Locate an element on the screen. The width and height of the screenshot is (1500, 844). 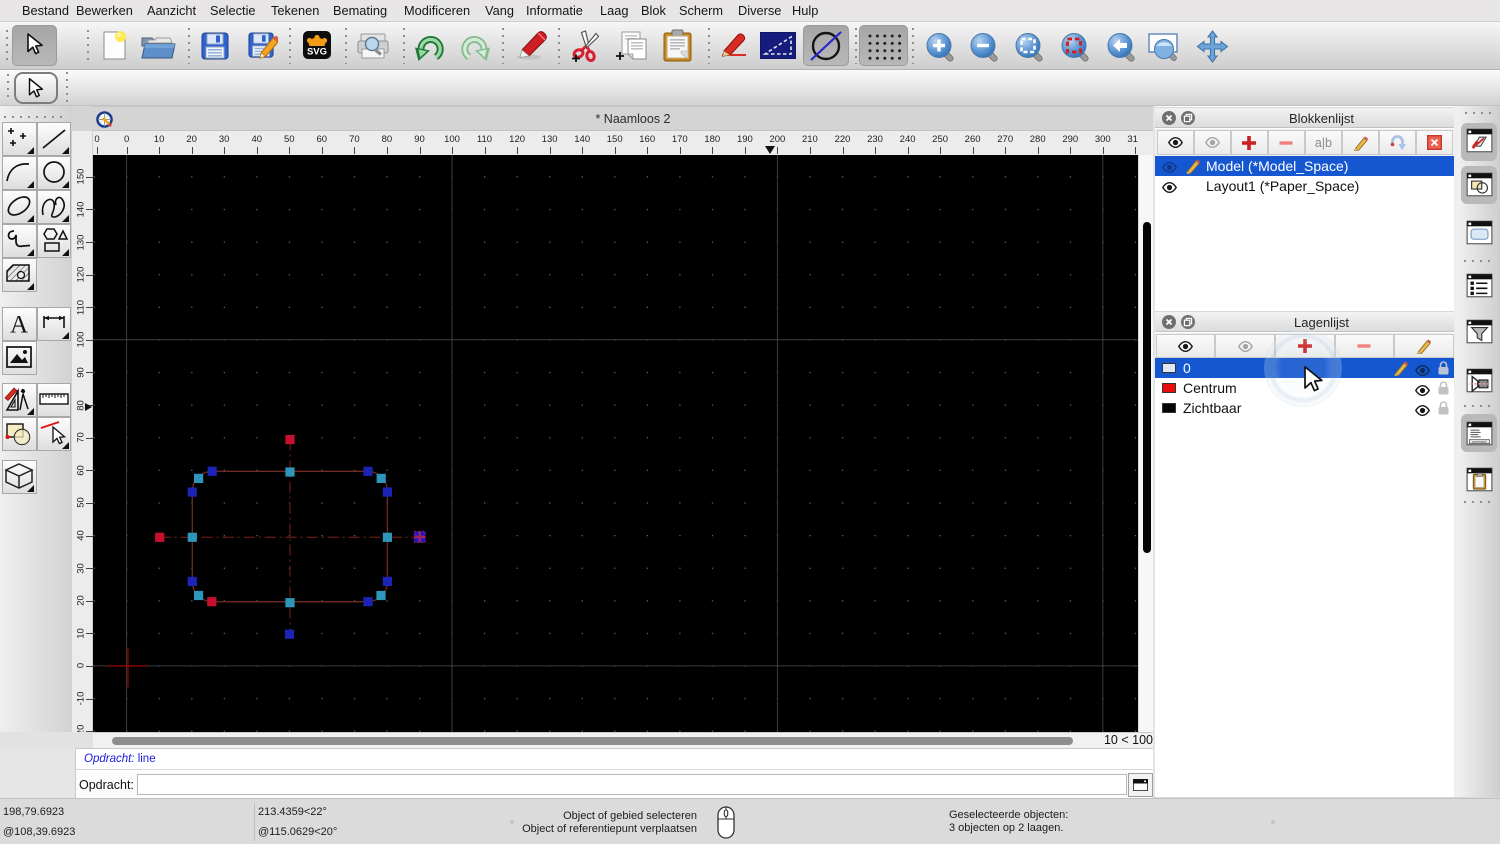
svg-text: SVG is located at coordinates (317, 52).